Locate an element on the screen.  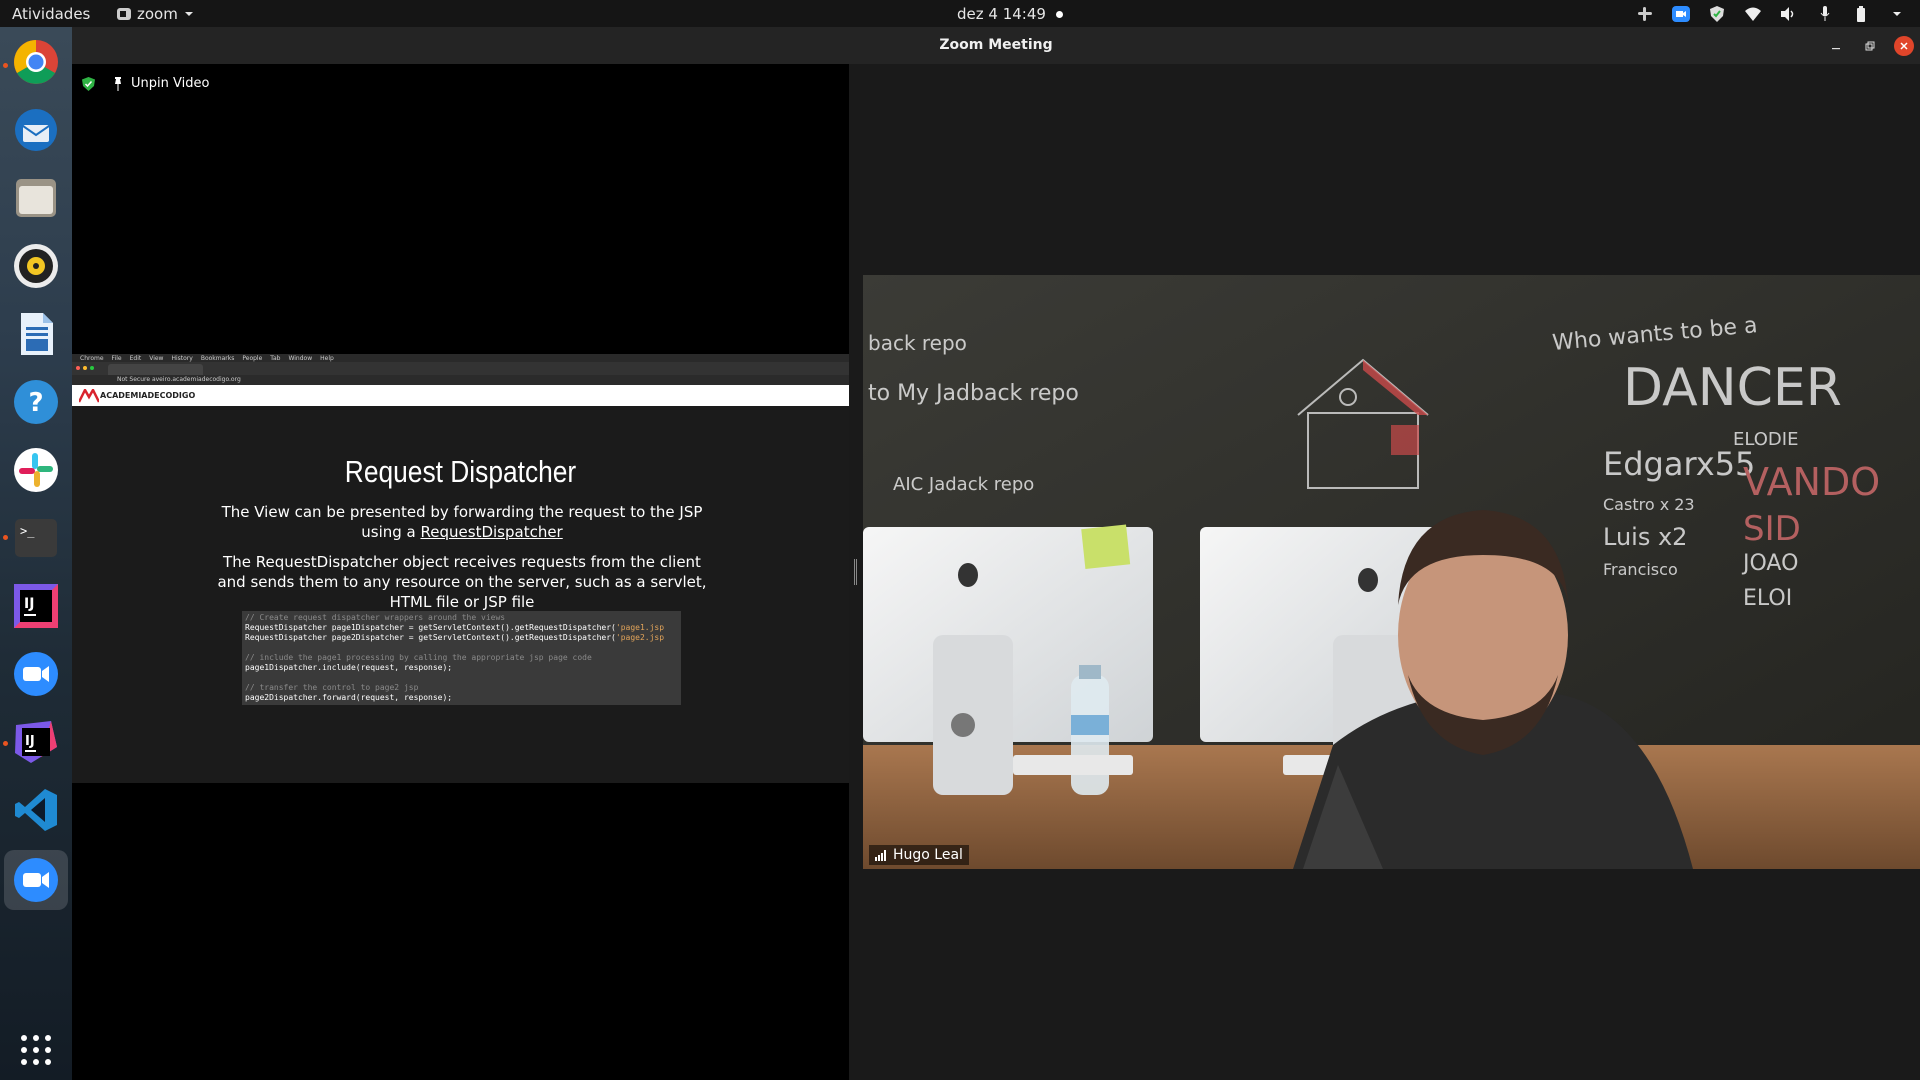
shared-site-header: ACADEMIADECODIGO is located at coordinates (460, 395).